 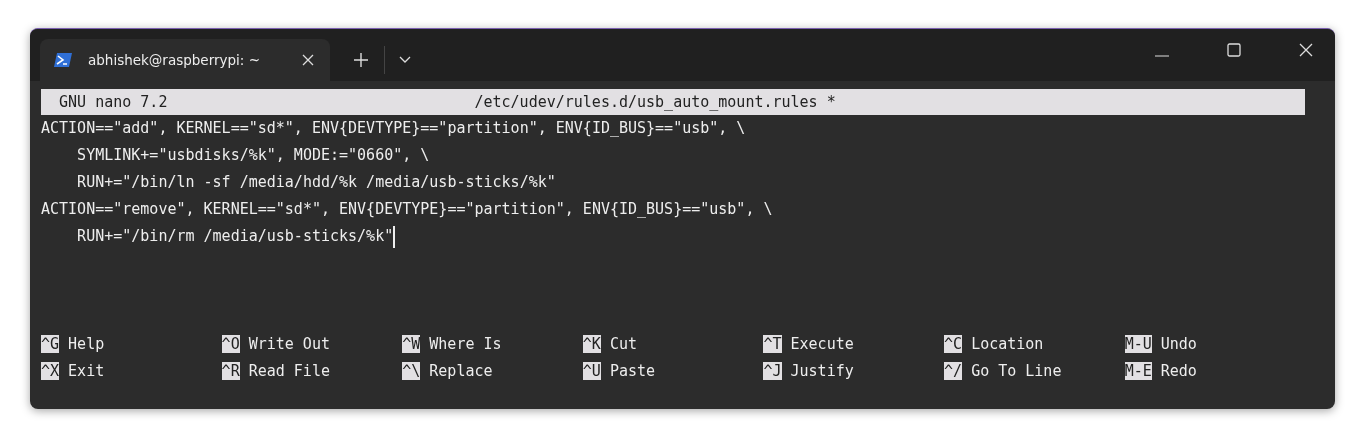 What do you see at coordinates (623, 343) in the screenshot?
I see `shortcut-label: Cut` at bounding box center [623, 343].